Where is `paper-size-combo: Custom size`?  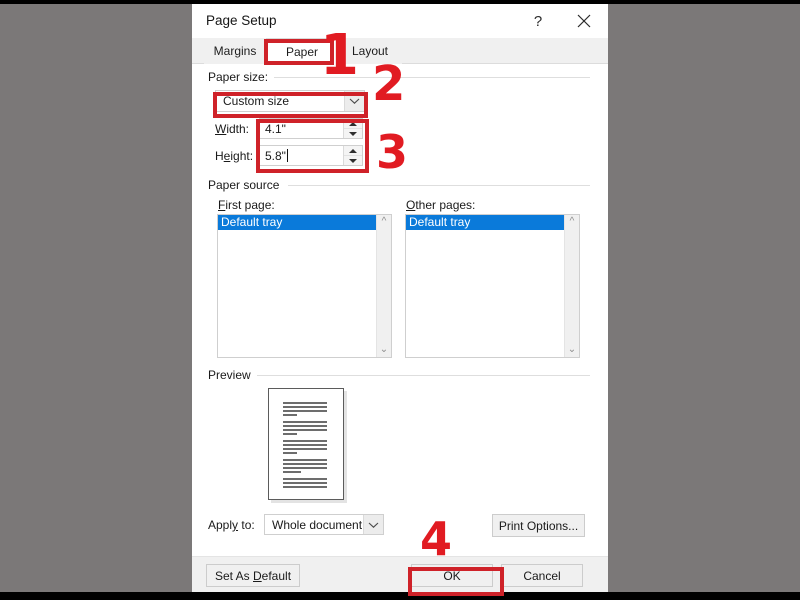
paper-size-combo: Custom size is located at coordinates (290, 101).